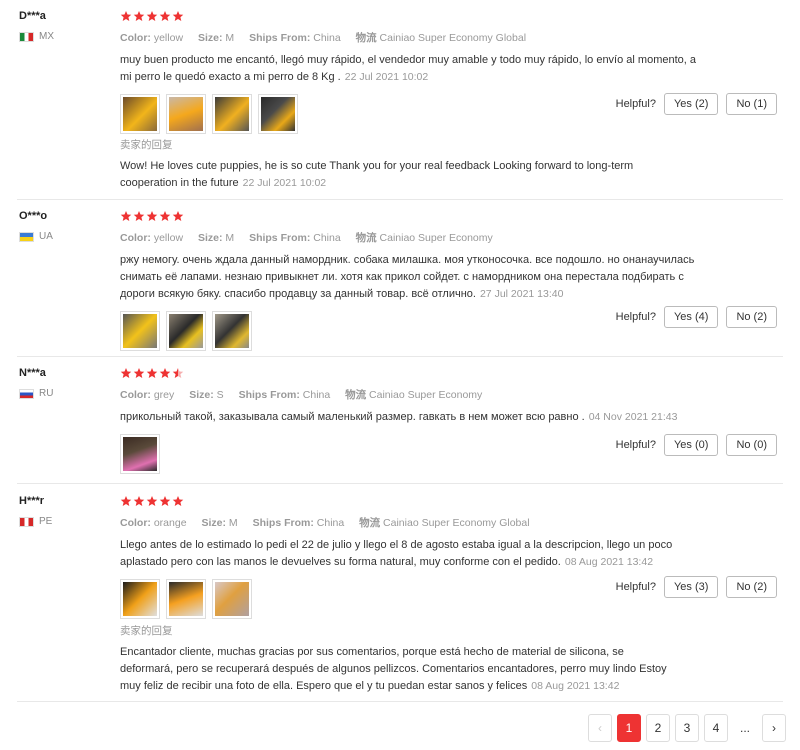 Image resolution: width=800 pixels, height=750 pixels. Describe the element at coordinates (64, 236) in the screenshot. I see `reviewer-country: UA` at that location.